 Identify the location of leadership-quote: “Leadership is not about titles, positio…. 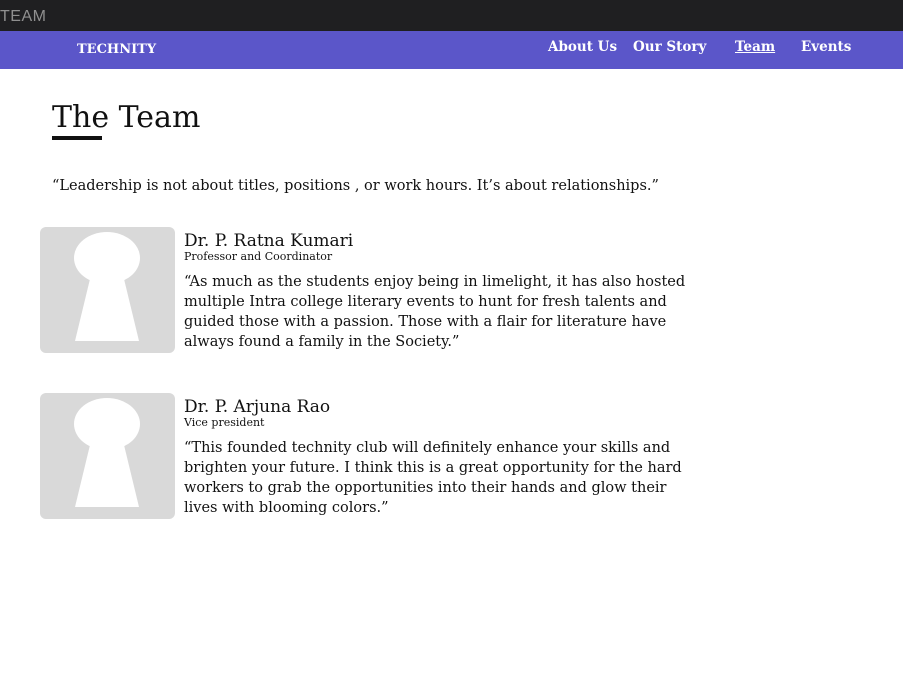
(355, 186).